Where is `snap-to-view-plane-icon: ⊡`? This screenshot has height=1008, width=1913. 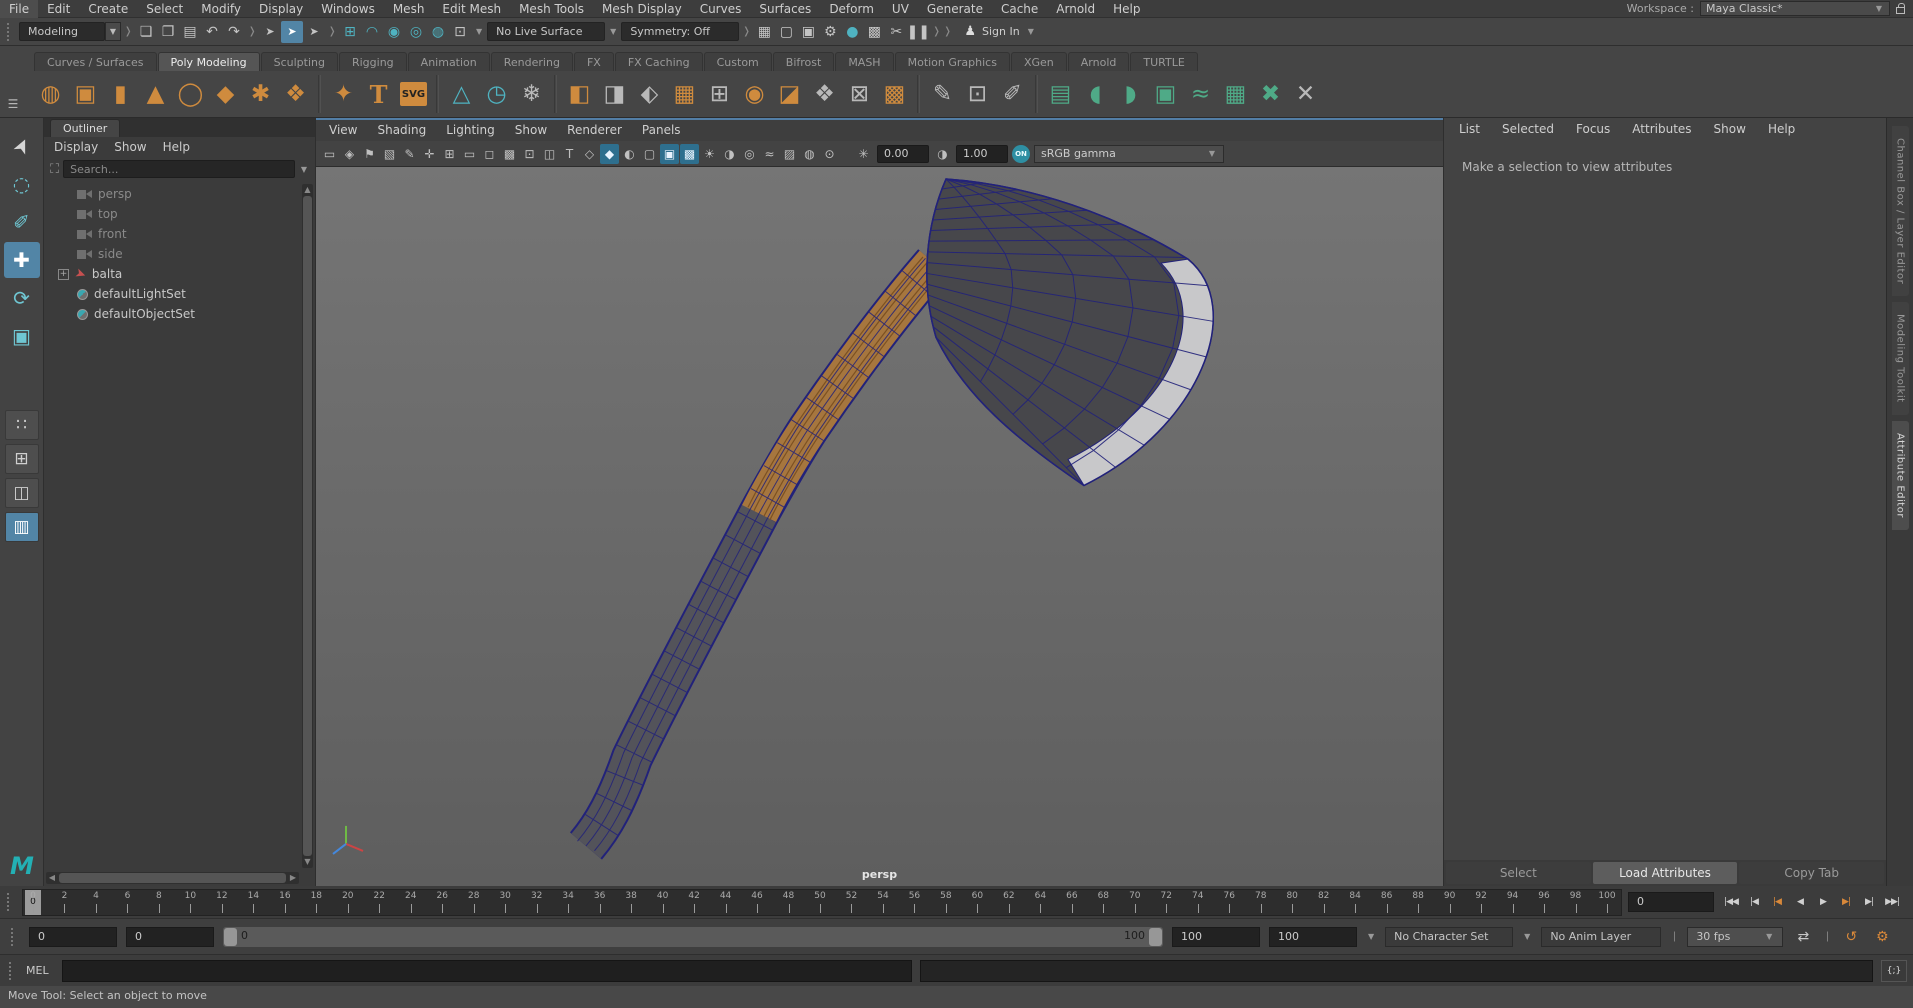 snap-to-view-plane-icon: ⊡ is located at coordinates (460, 32).